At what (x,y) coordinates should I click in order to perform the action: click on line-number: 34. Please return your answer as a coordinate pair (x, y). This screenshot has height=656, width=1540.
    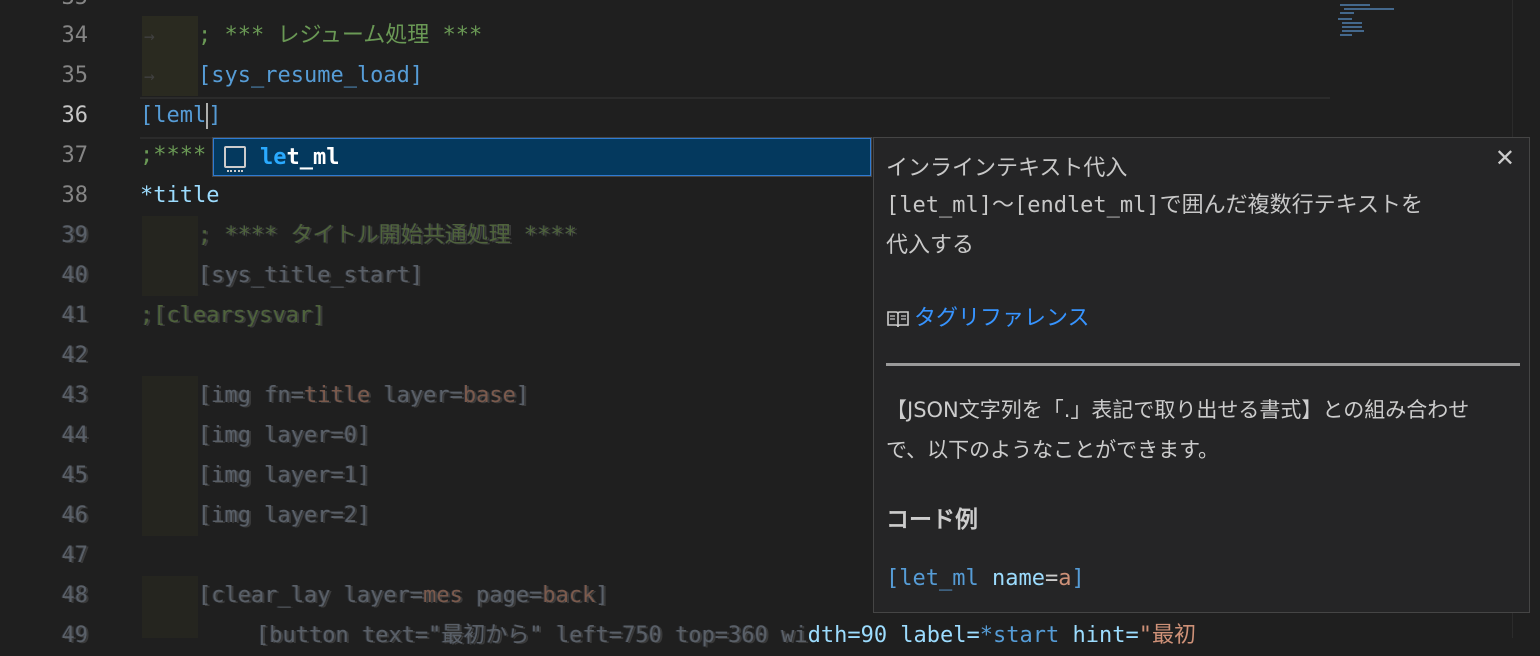
    Looking at the image, I should click on (75, 35).